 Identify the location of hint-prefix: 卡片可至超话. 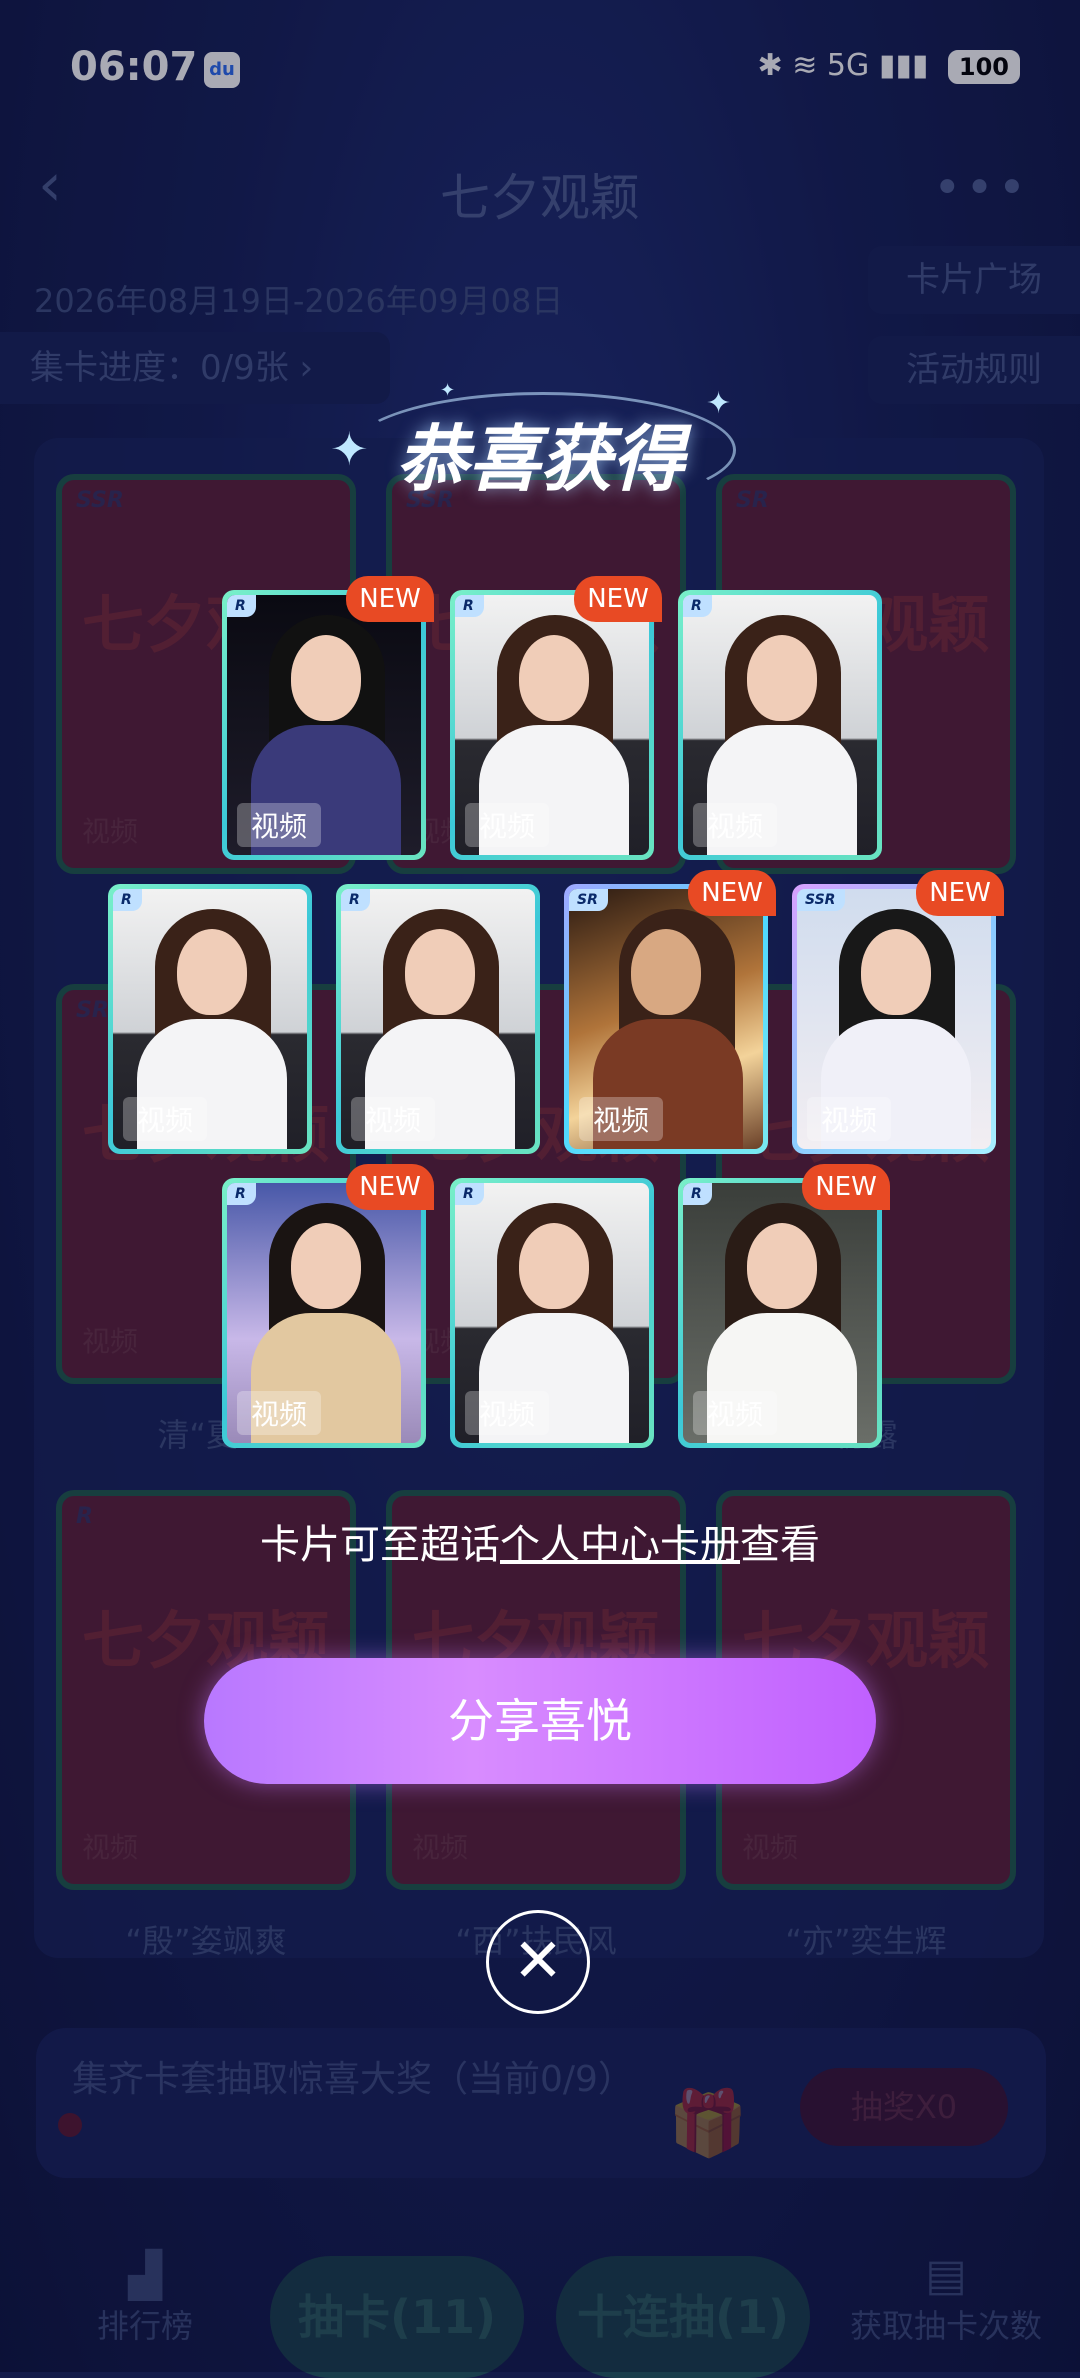
(380, 1545).